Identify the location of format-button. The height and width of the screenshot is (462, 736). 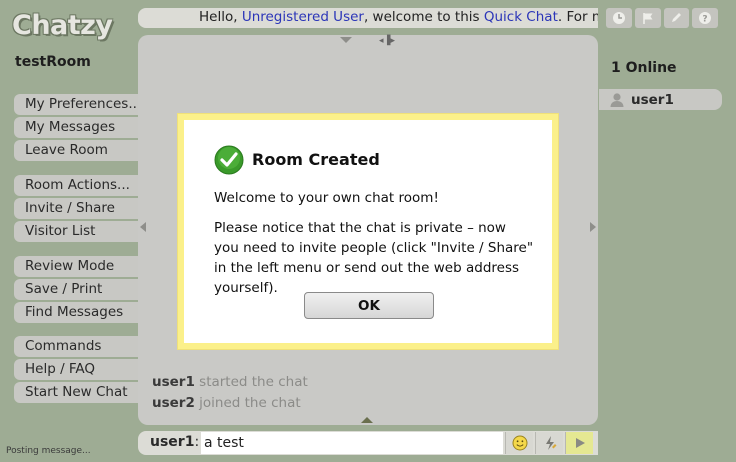
(549, 443).